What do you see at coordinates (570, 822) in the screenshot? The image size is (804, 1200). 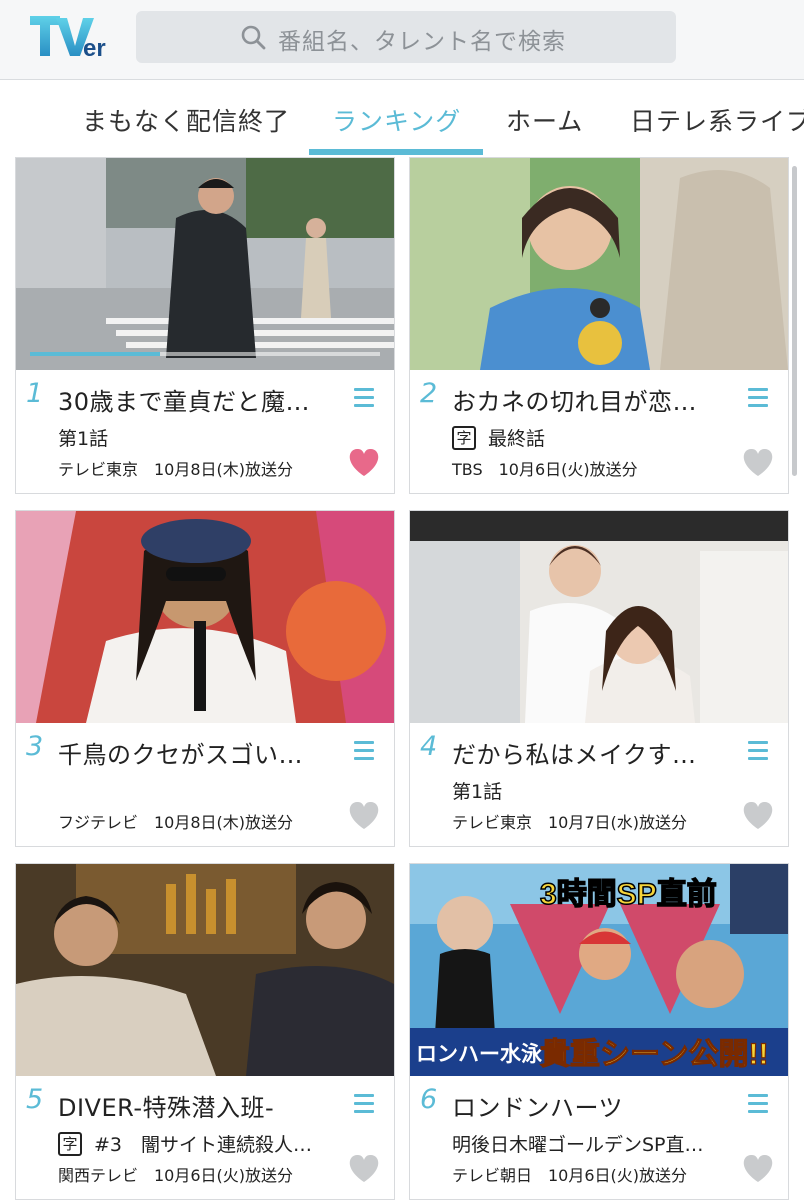 I see `broadcast-info: テレビ東京 10月7日(水)放送分` at bounding box center [570, 822].